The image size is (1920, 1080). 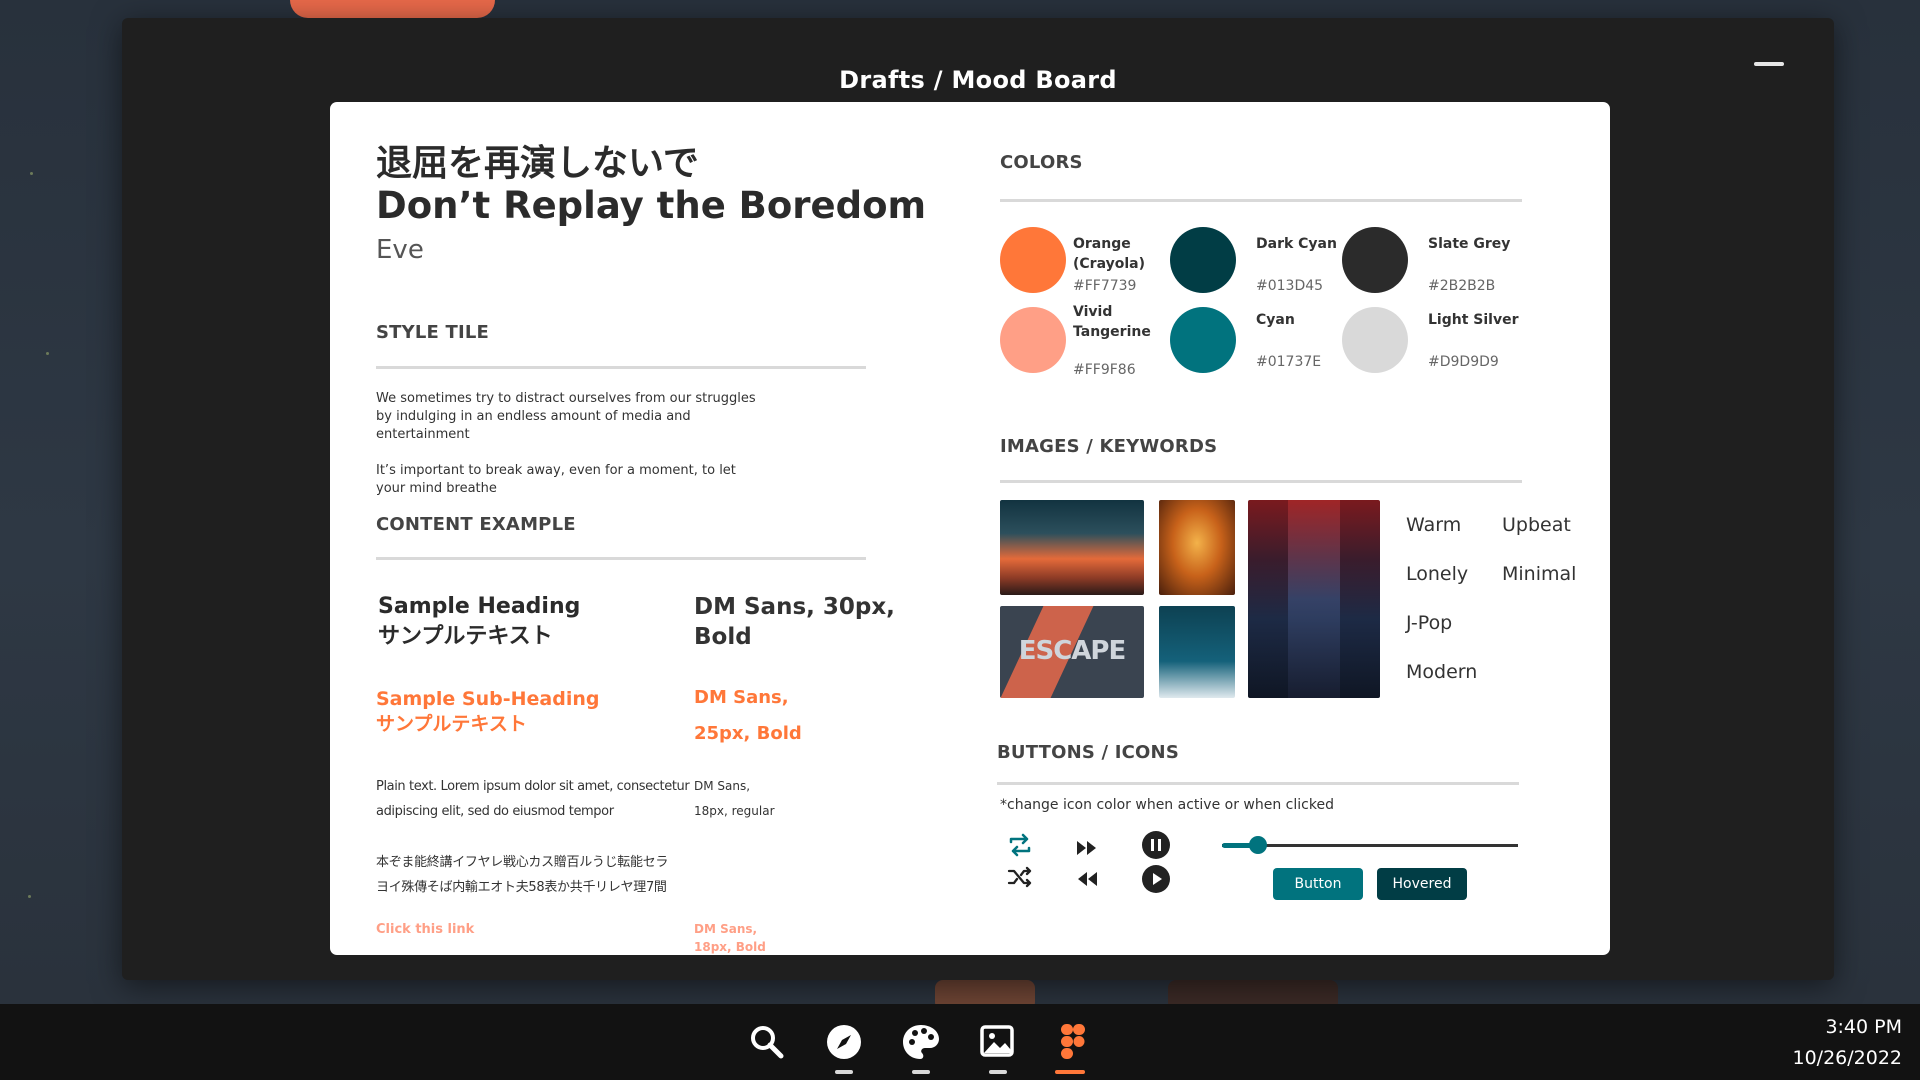 What do you see at coordinates (1073, 1042) in the screenshot?
I see `figma-icon` at bounding box center [1073, 1042].